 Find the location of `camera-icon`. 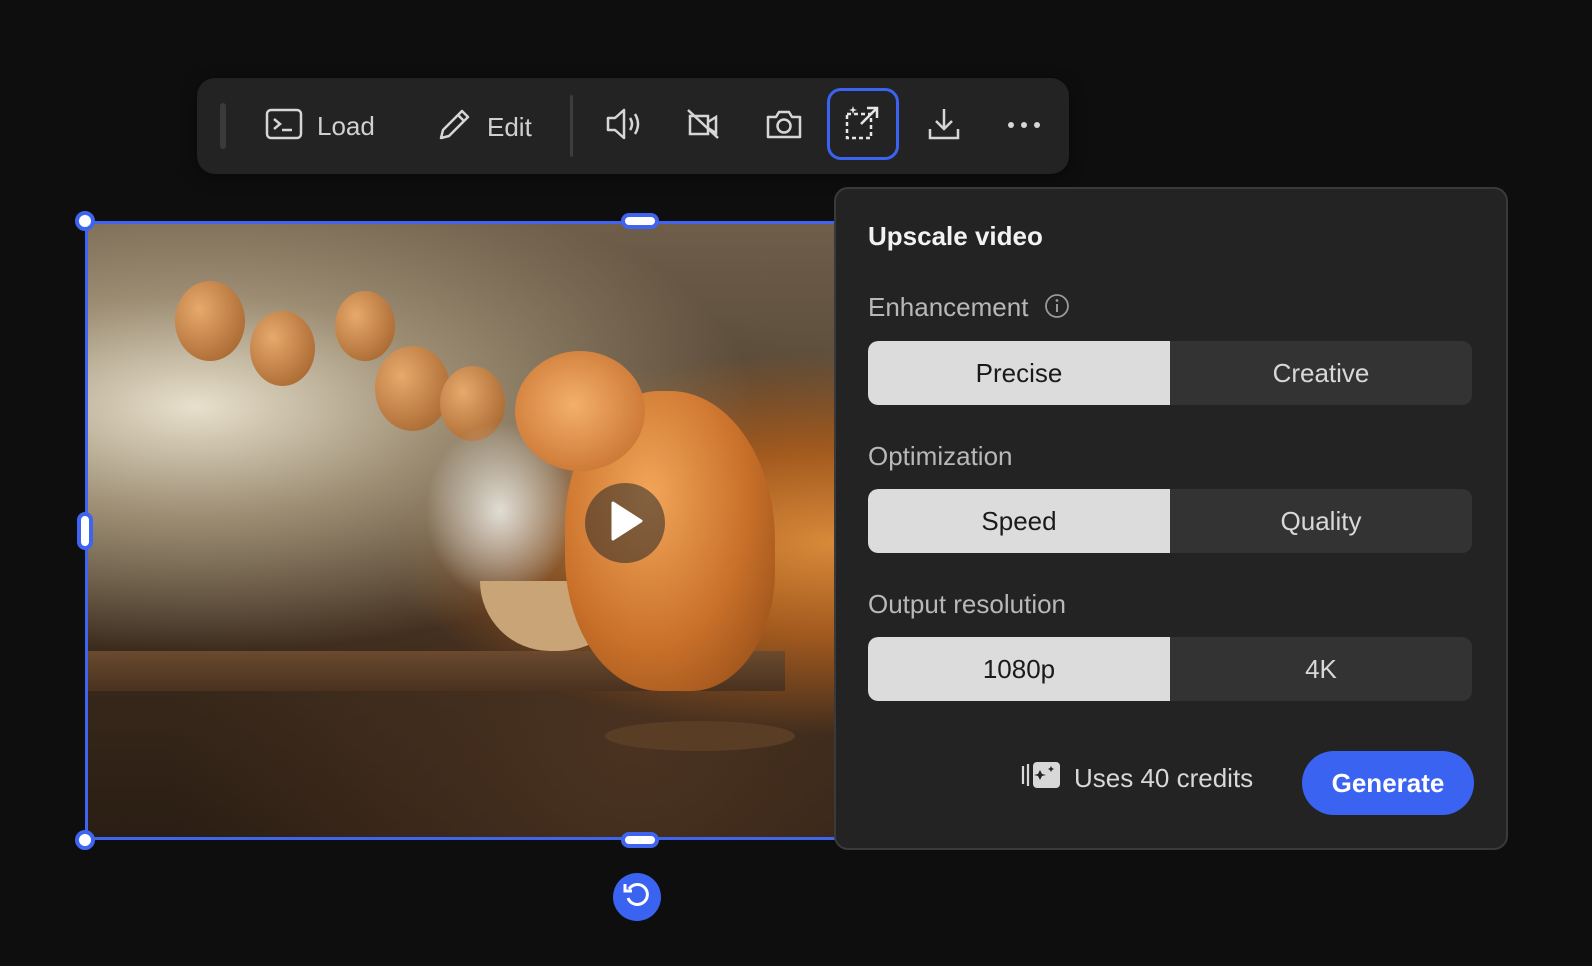

camera-icon is located at coordinates (784, 126).